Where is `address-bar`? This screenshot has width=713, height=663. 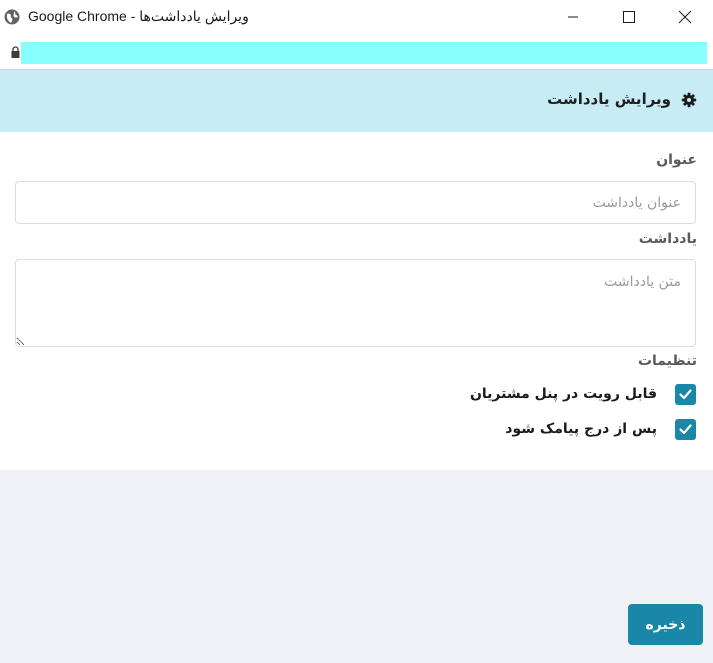 address-bar is located at coordinates (356, 52).